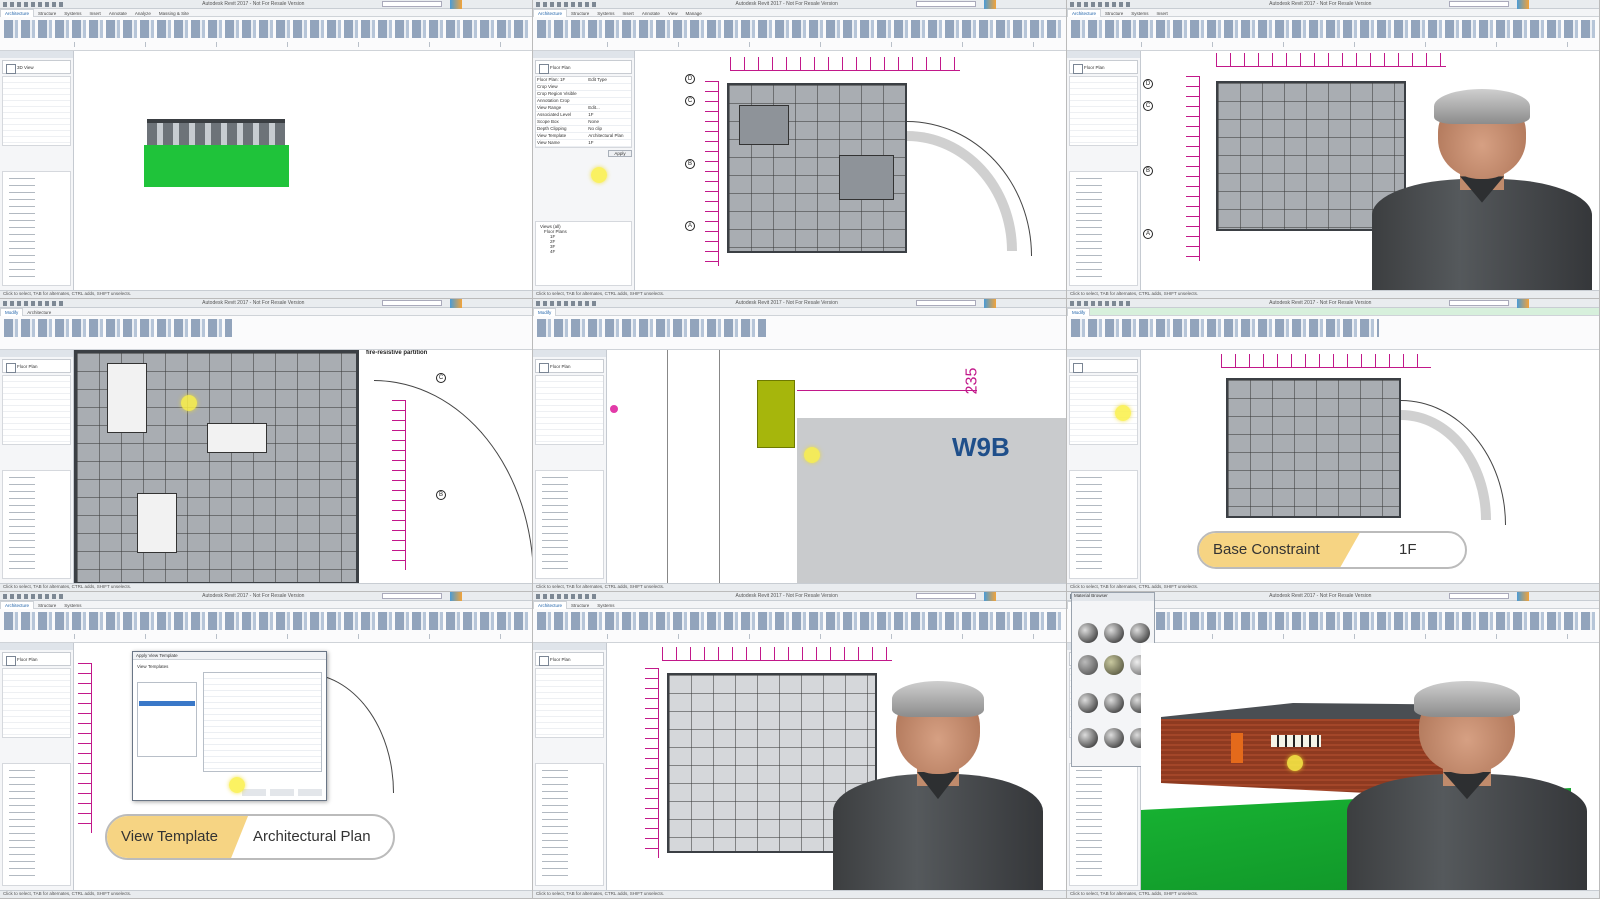 This screenshot has height=899, width=1600. Describe the element at coordinates (583, 94) in the screenshot. I see `property-row: Crop Region Visible` at that location.